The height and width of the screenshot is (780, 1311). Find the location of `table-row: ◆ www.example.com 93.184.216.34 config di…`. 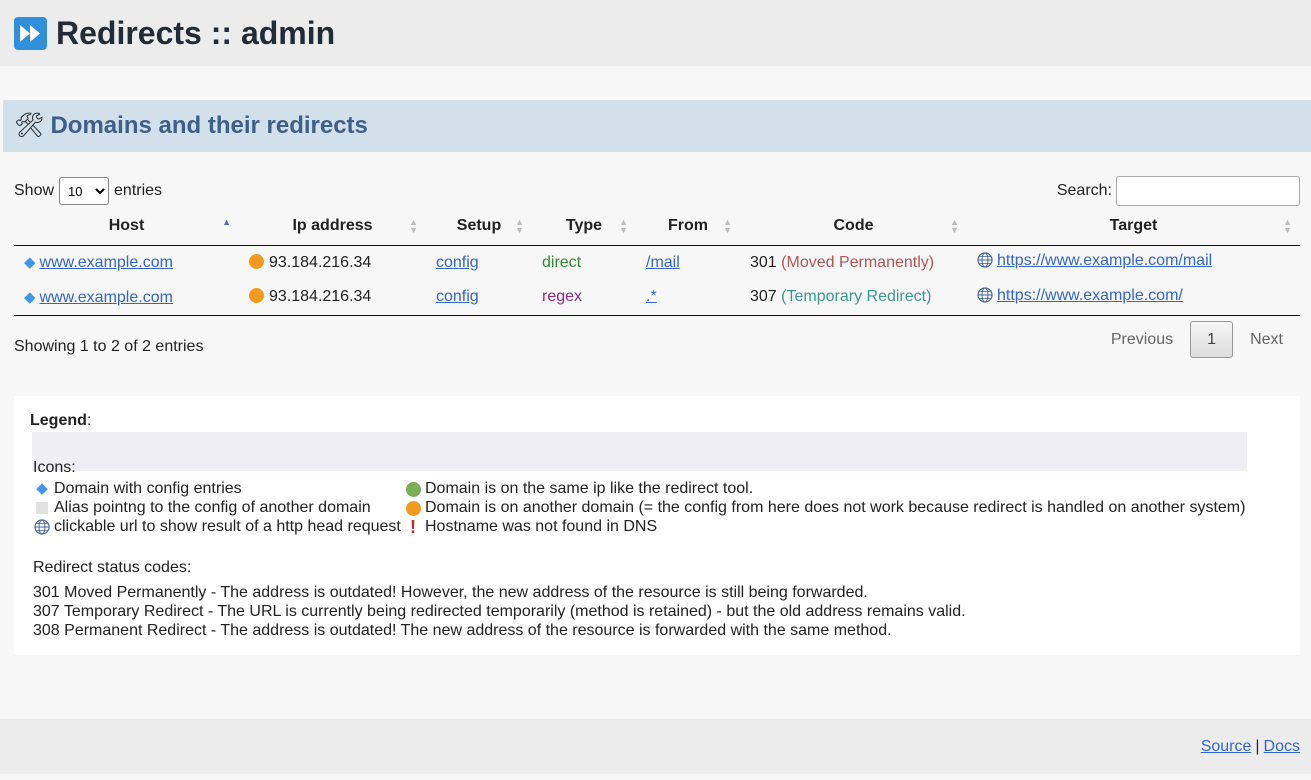

table-row: ◆ www.example.com 93.184.216.34 config di… is located at coordinates (657, 262).